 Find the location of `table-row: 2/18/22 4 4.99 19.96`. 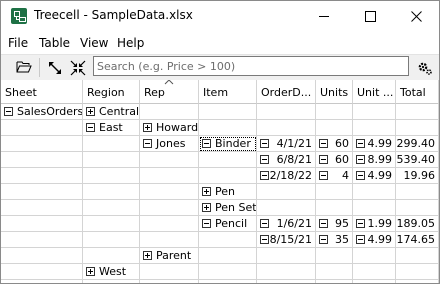

table-row: 2/18/22 4 4.99 19.96 is located at coordinates (220, 176).